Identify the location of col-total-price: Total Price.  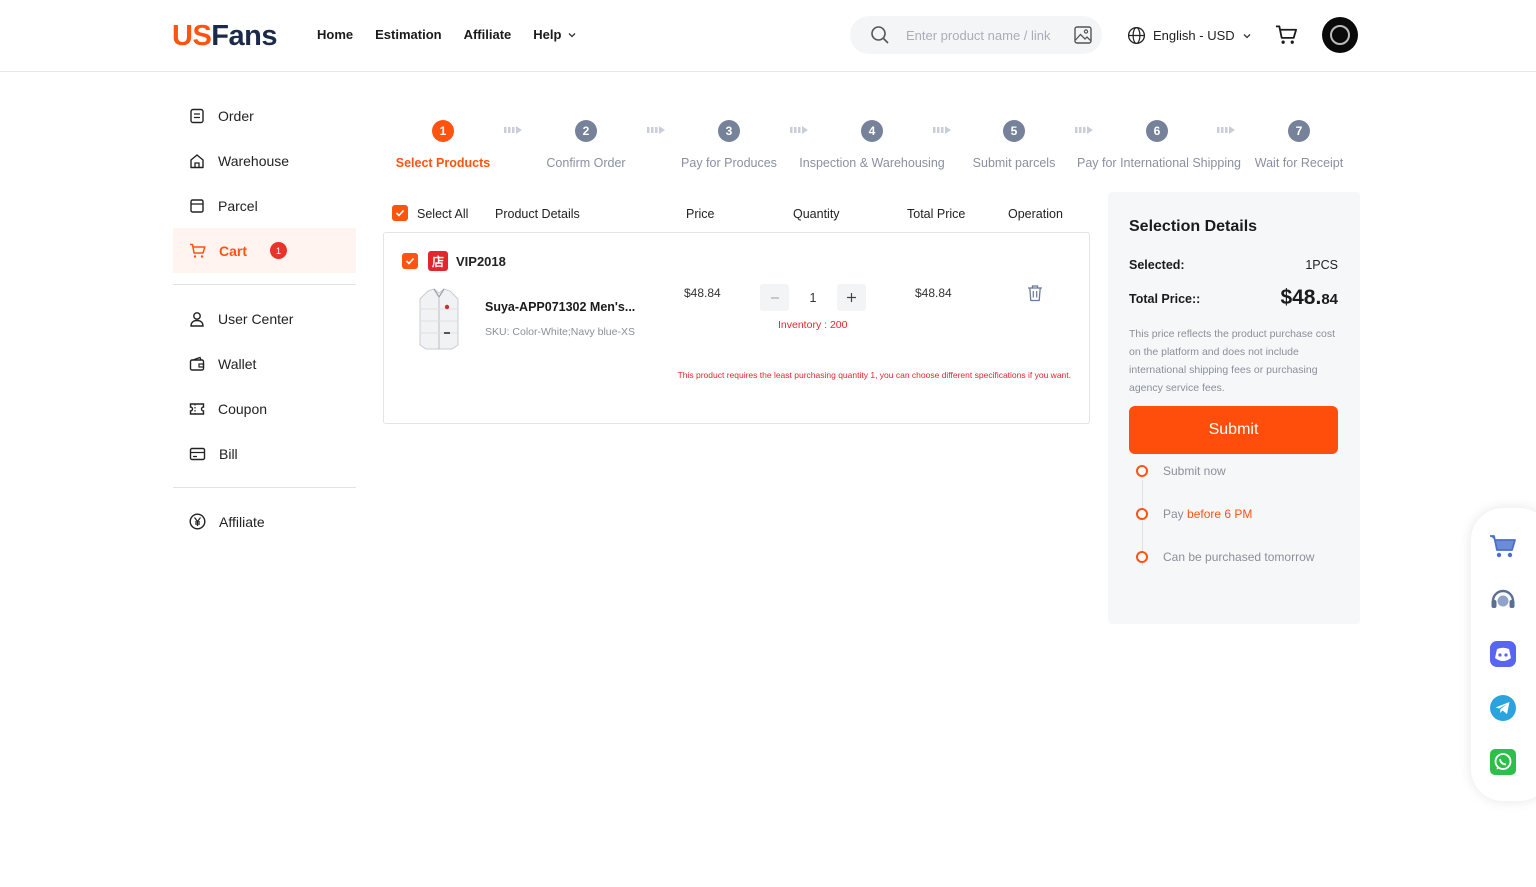
(936, 214).